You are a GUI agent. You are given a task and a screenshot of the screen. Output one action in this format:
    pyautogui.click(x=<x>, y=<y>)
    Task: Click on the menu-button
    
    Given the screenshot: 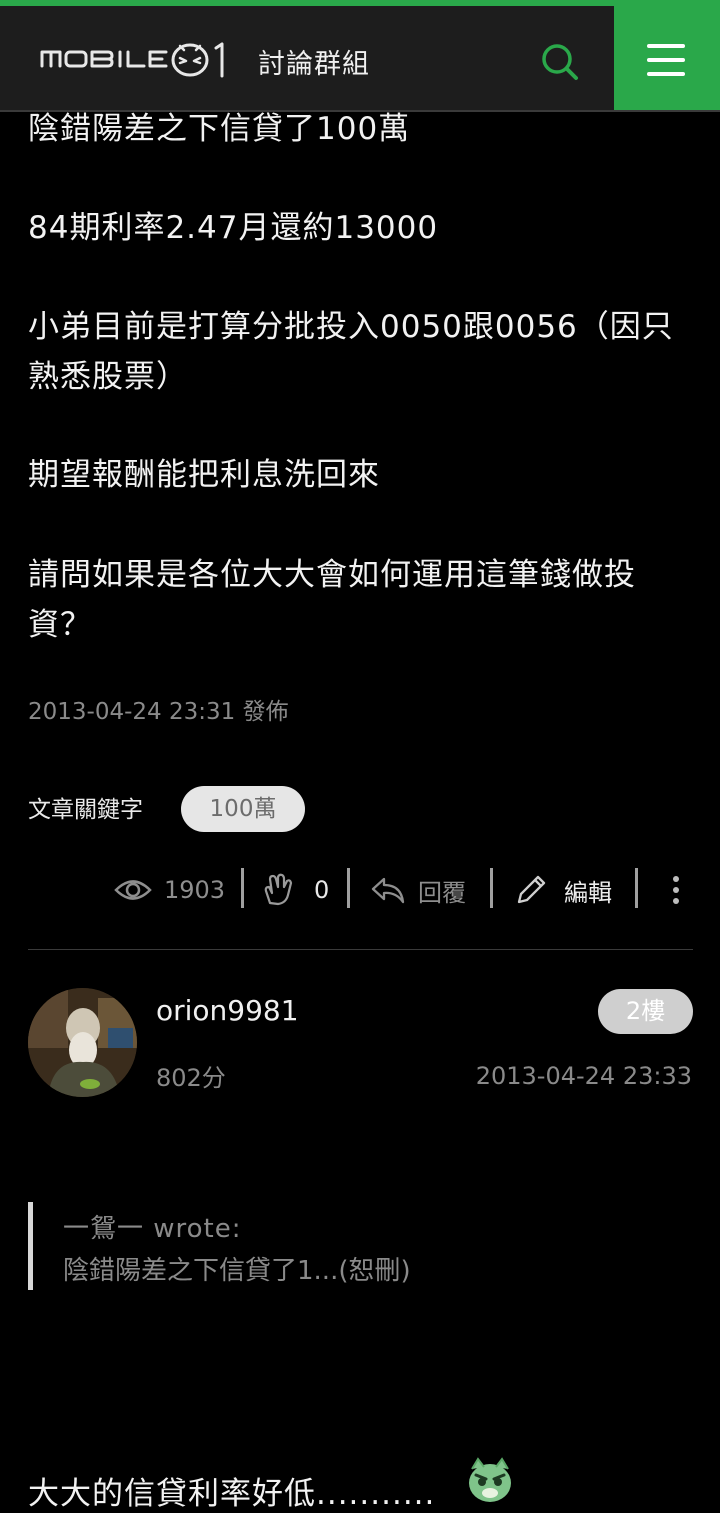 What is the action you would take?
    pyautogui.click(x=667, y=58)
    